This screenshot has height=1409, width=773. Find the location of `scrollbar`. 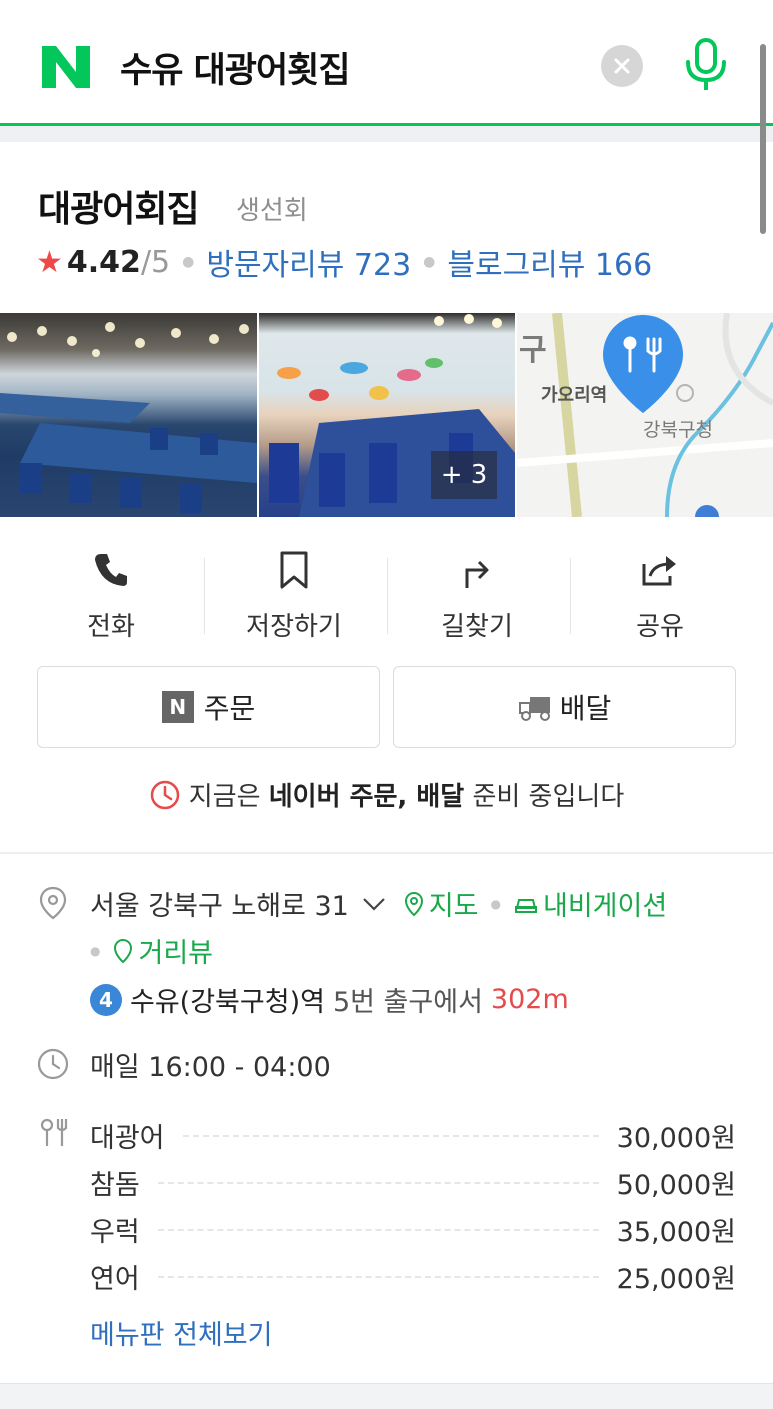

scrollbar is located at coordinates (763, 139).